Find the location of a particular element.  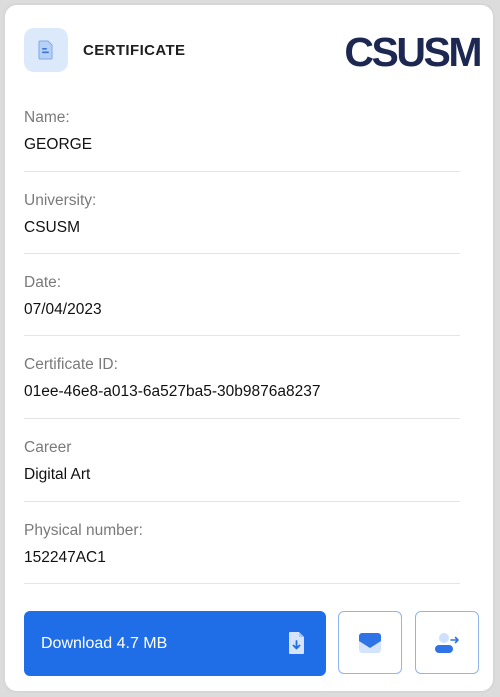

field-label: Name: is located at coordinates (47, 117).